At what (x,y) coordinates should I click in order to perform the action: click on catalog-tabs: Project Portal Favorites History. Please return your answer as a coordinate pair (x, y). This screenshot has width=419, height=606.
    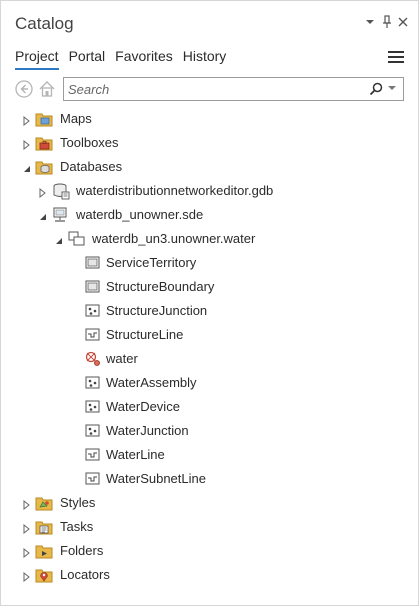
    Looking at the image, I should click on (120, 59).